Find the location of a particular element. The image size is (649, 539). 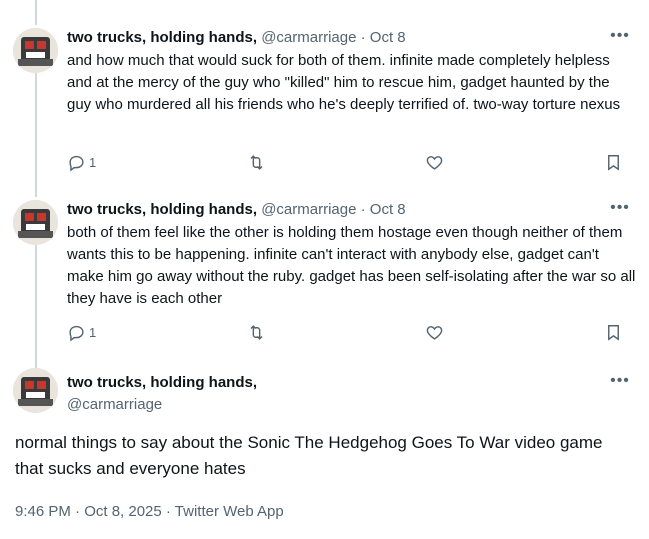

thread-line is located at coordinates (36, 12).